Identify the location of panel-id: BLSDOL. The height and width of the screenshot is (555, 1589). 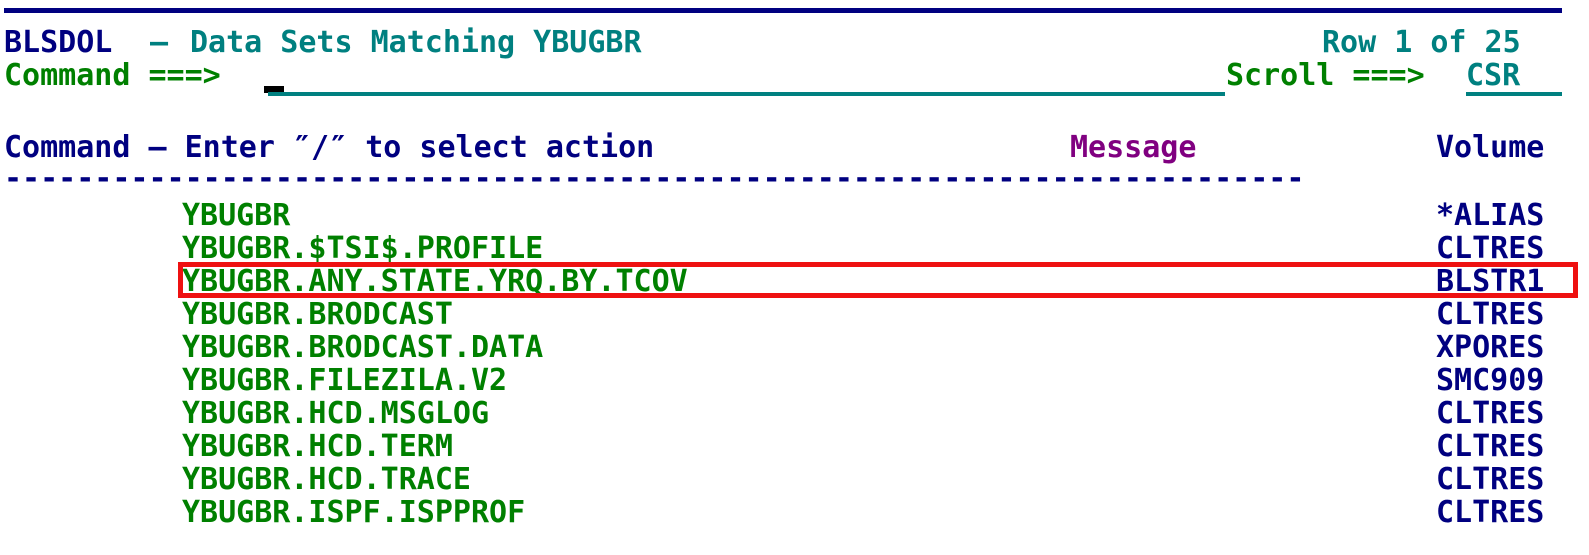
(58, 42).